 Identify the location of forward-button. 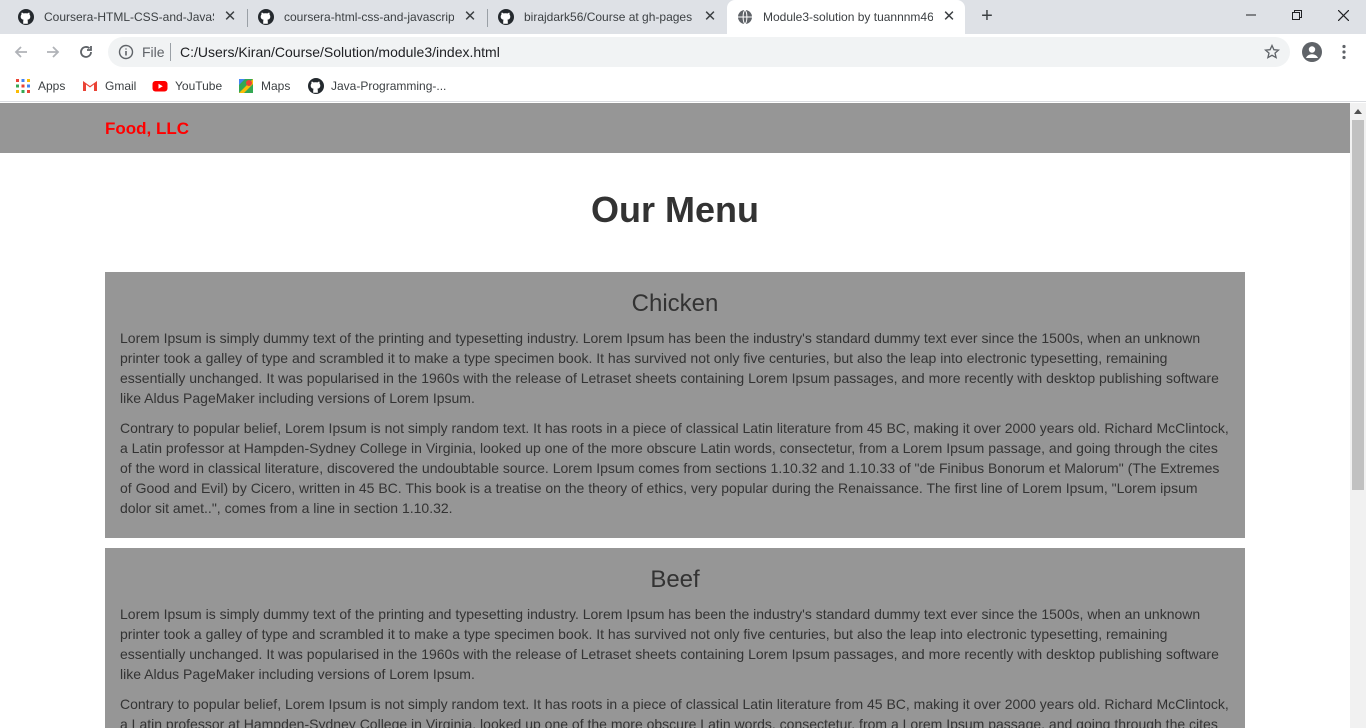
(53, 52).